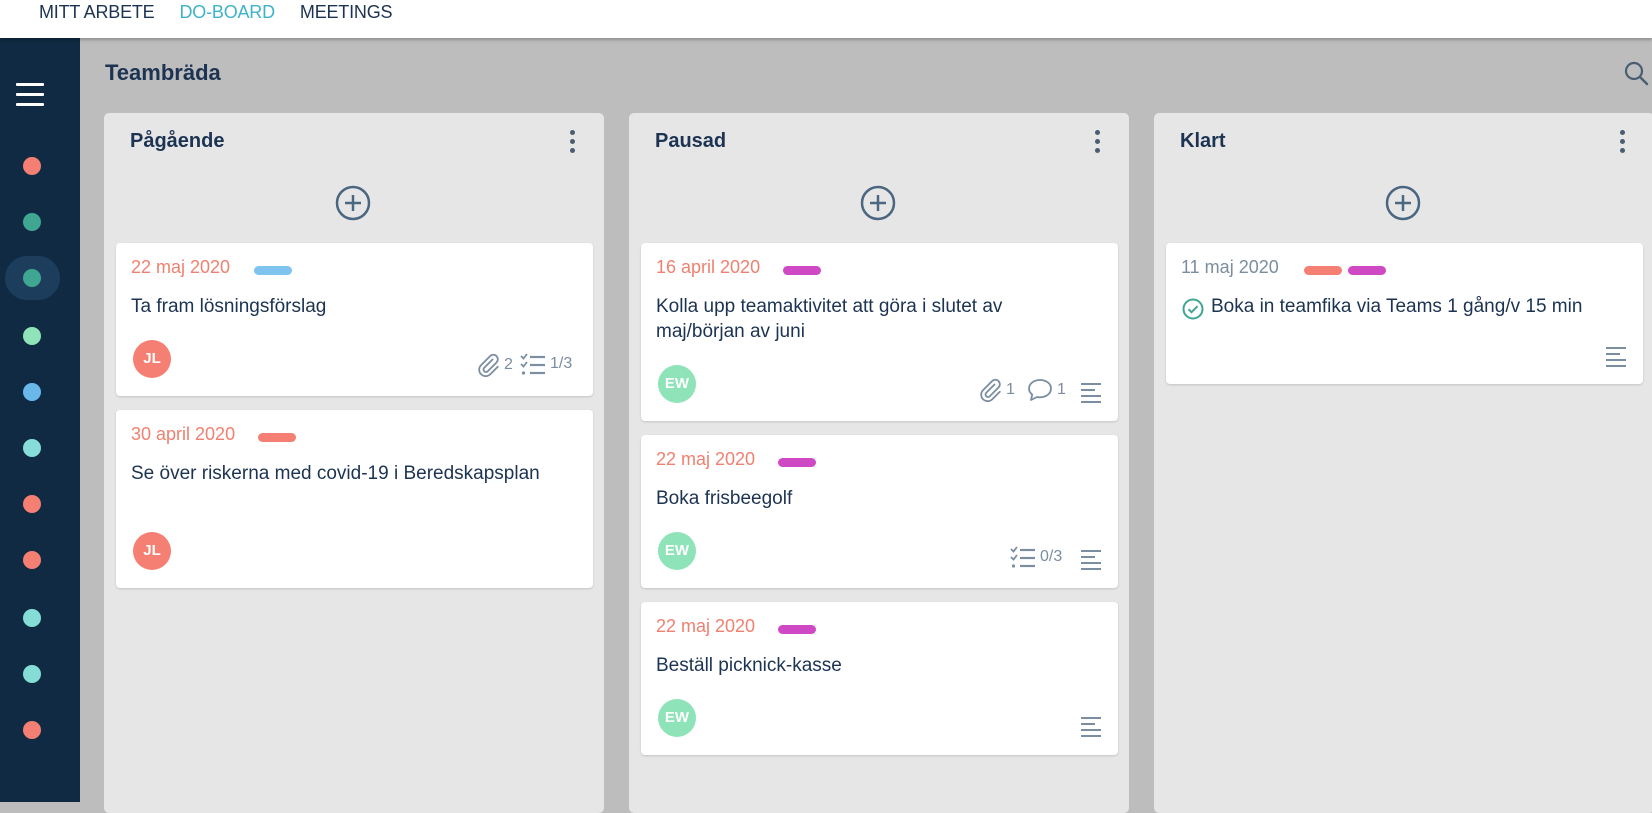 Image resolution: width=1652 pixels, height=813 pixels. I want to click on card-date: 30 april 2020, so click(183, 434).